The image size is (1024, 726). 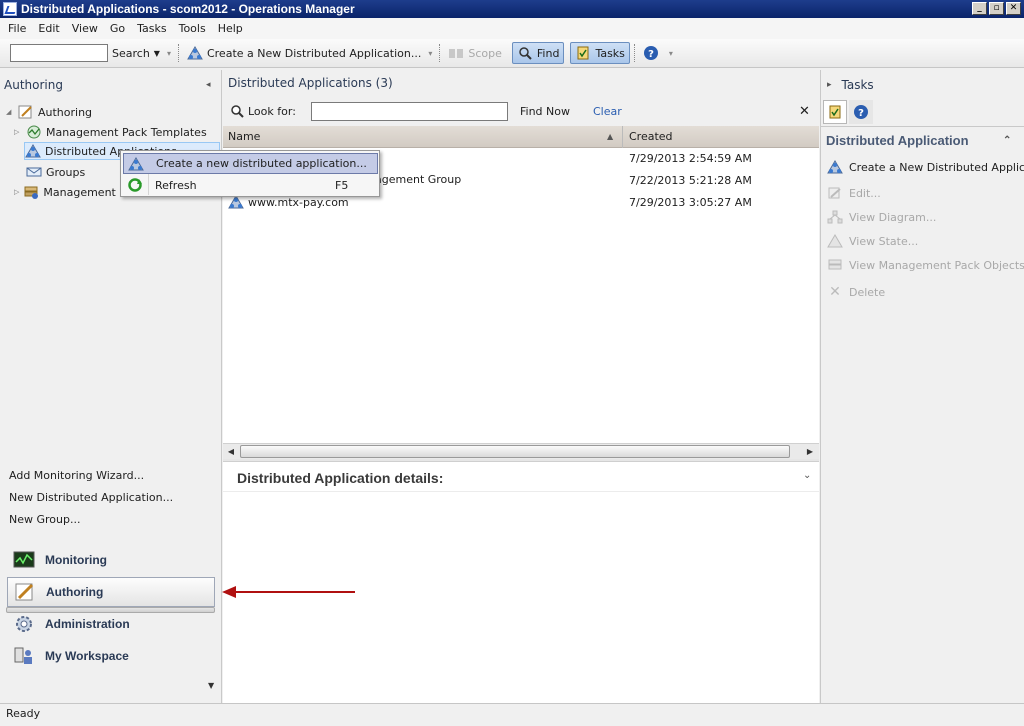 What do you see at coordinates (1007, 140) in the screenshot?
I see `section-collapse-icon: ⌃` at bounding box center [1007, 140].